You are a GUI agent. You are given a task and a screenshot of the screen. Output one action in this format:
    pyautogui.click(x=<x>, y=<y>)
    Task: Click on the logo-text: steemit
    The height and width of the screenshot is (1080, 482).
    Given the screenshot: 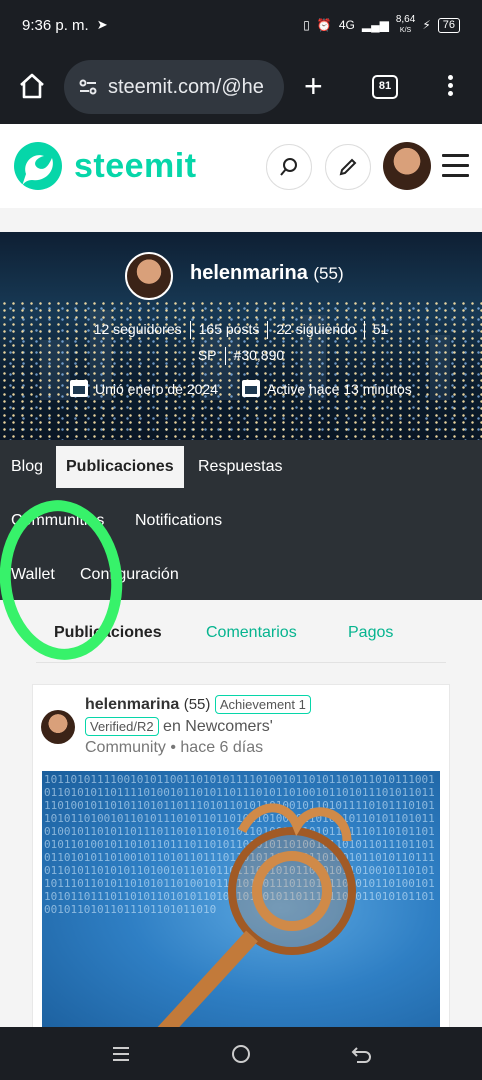 What is the action you would take?
    pyautogui.click(x=135, y=165)
    